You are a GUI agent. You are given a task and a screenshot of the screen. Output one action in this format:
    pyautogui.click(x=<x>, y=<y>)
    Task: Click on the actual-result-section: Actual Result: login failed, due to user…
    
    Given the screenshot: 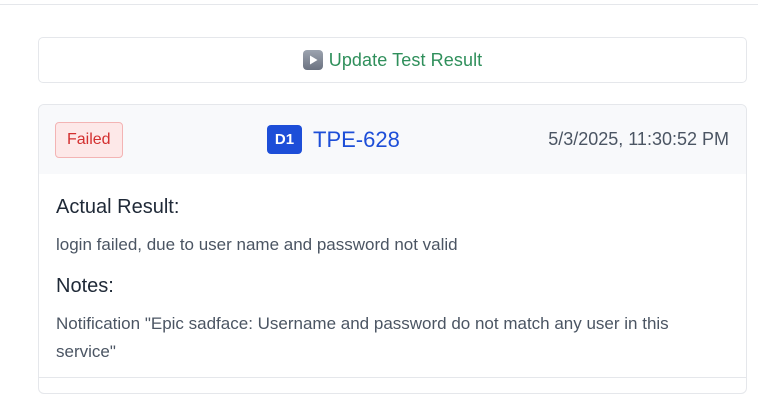 What is the action you would take?
    pyautogui.click(x=392, y=227)
    